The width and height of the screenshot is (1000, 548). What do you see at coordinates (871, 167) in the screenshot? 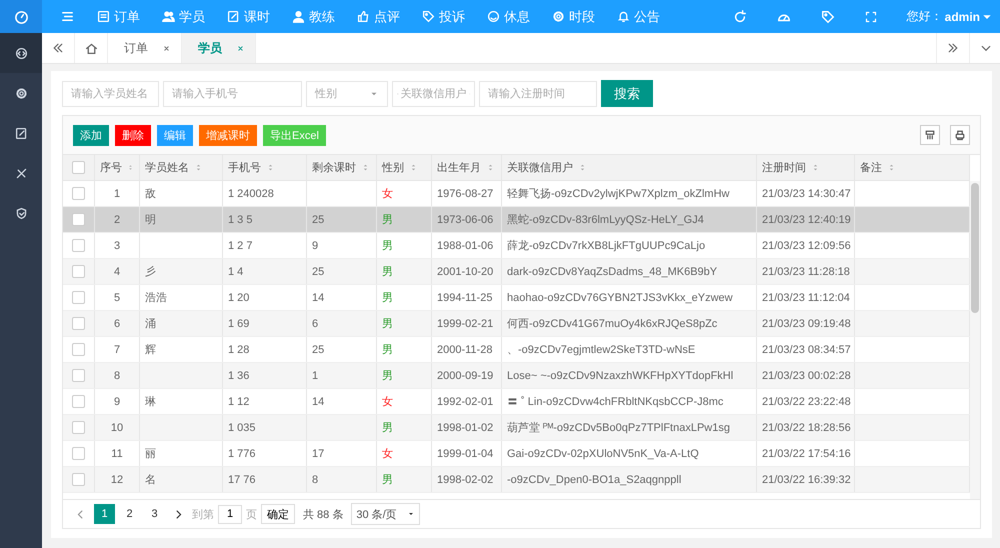
I see `column-header: 备注` at bounding box center [871, 167].